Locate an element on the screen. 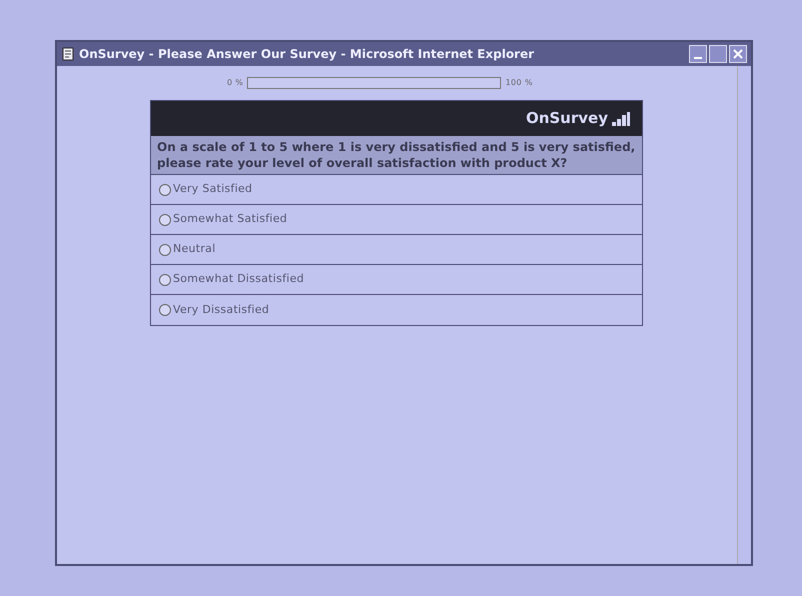 The height and width of the screenshot is (596, 802). minimize-button is located at coordinates (698, 54).